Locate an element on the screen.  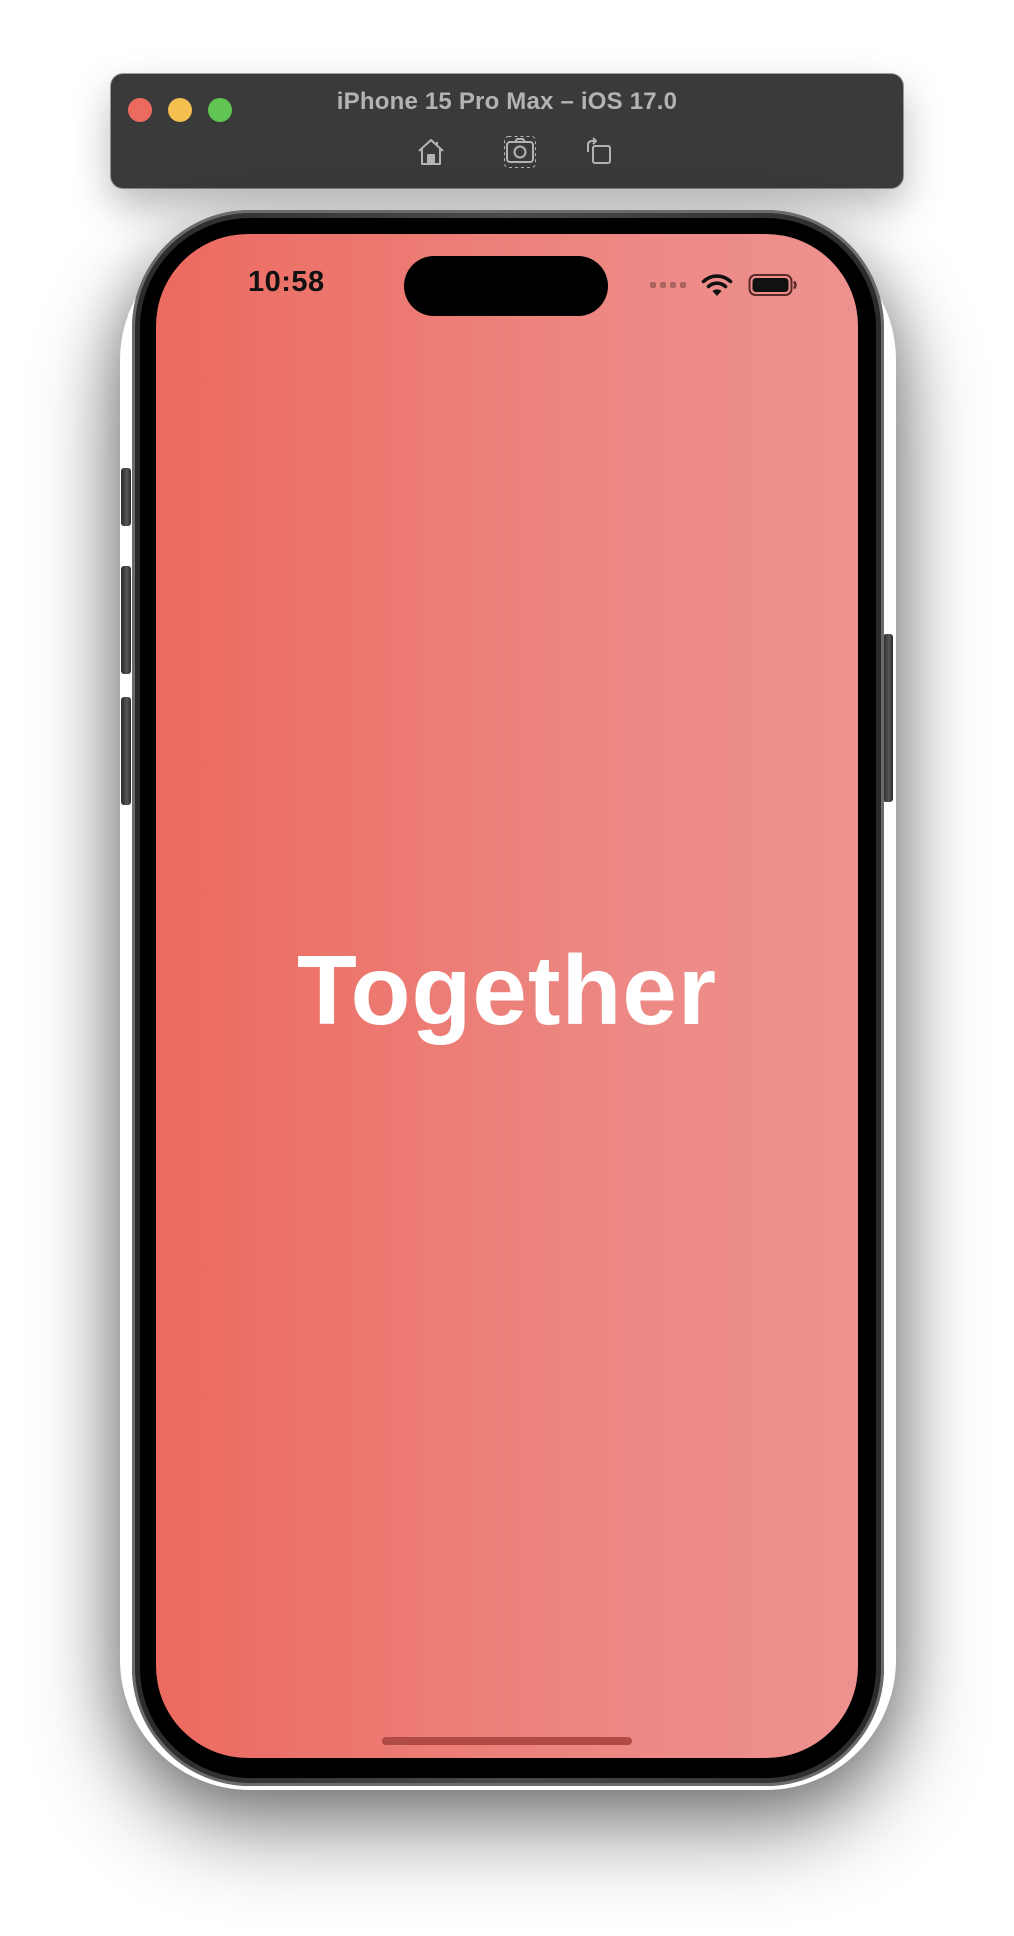
status-icons is located at coordinates (724, 285).